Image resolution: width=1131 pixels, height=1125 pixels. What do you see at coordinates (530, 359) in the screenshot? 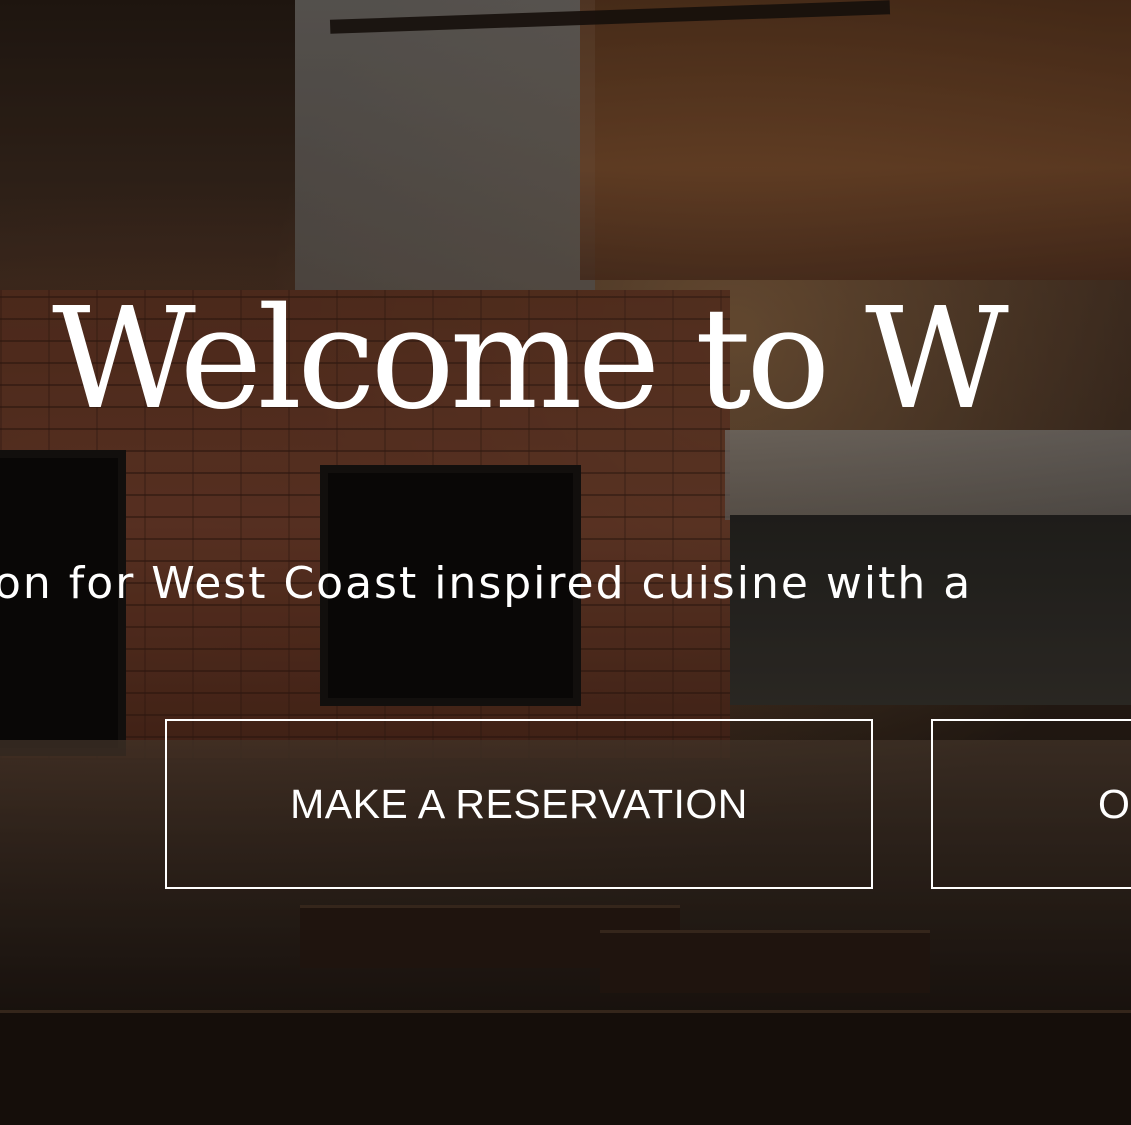
I see `hero-headline: Welcome to W` at bounding box center [530, 359].